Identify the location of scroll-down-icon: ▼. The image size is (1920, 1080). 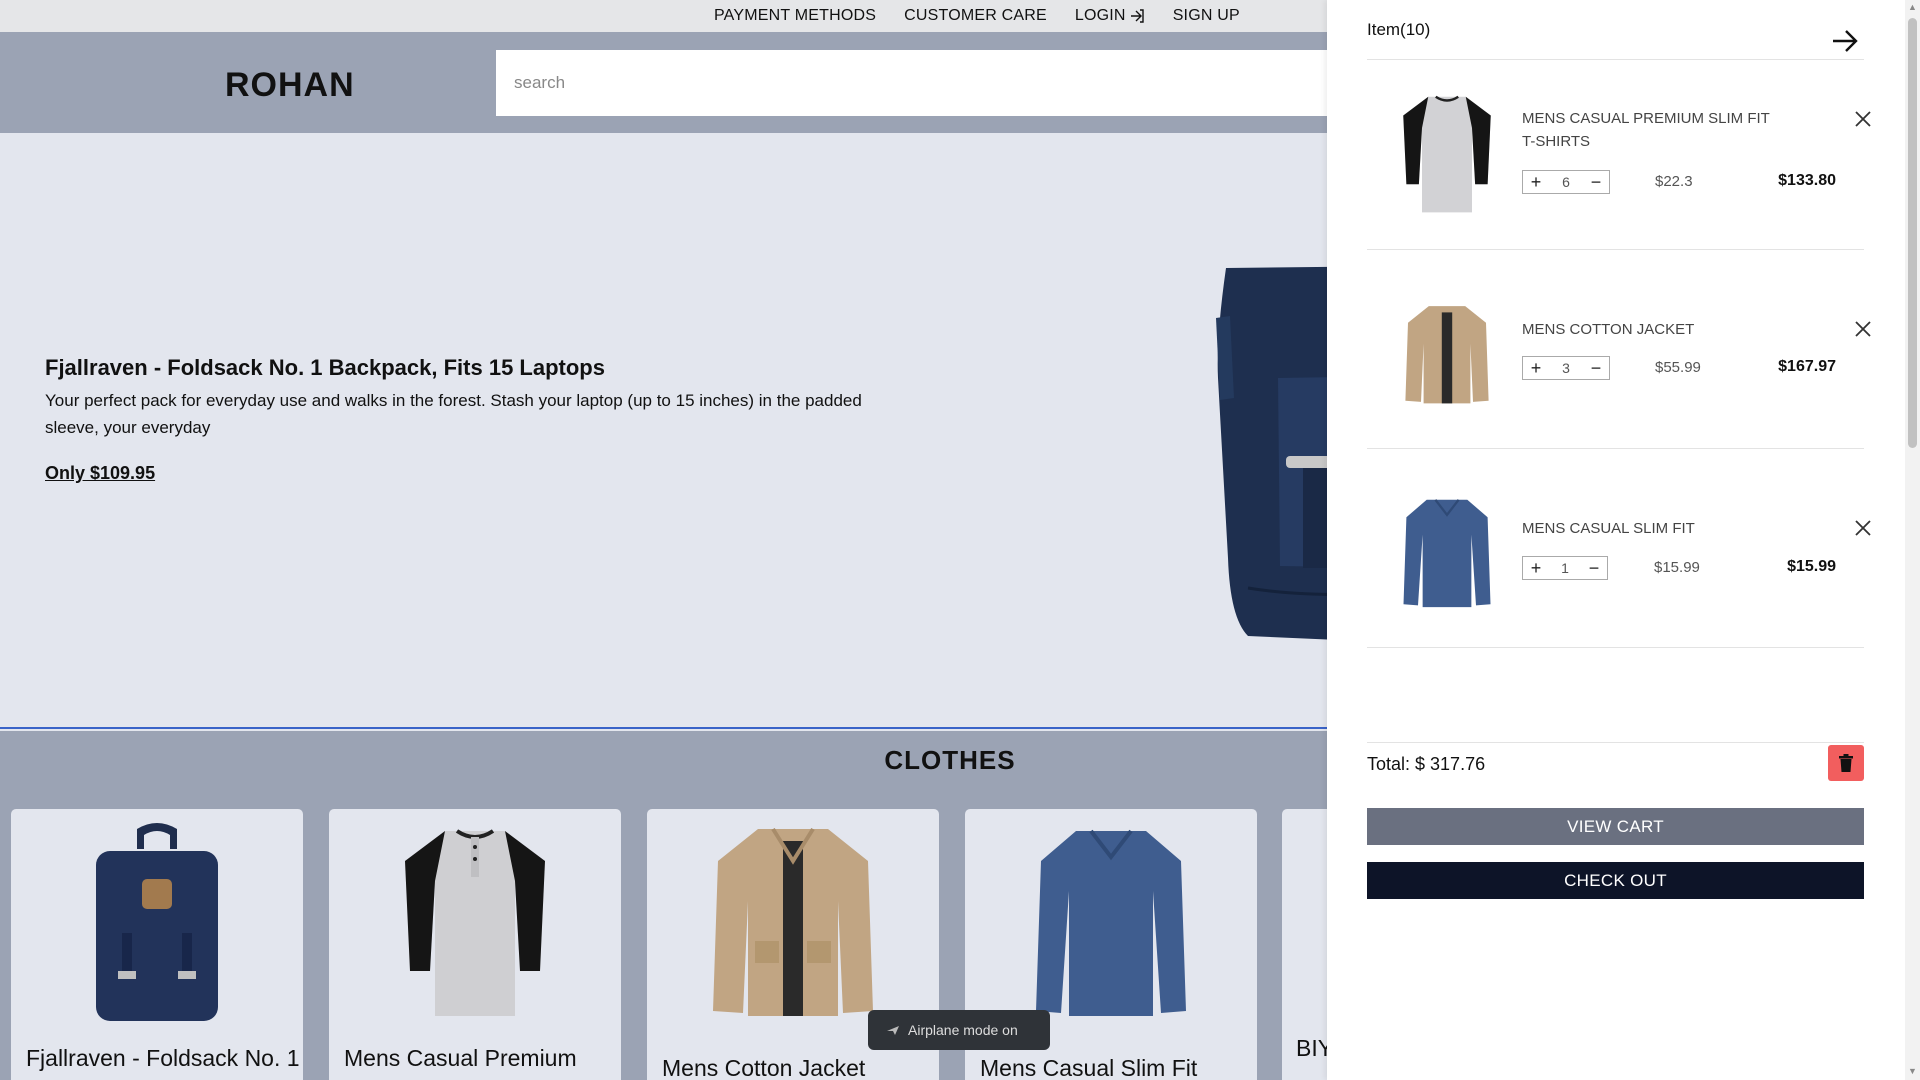
(1912, 1071).